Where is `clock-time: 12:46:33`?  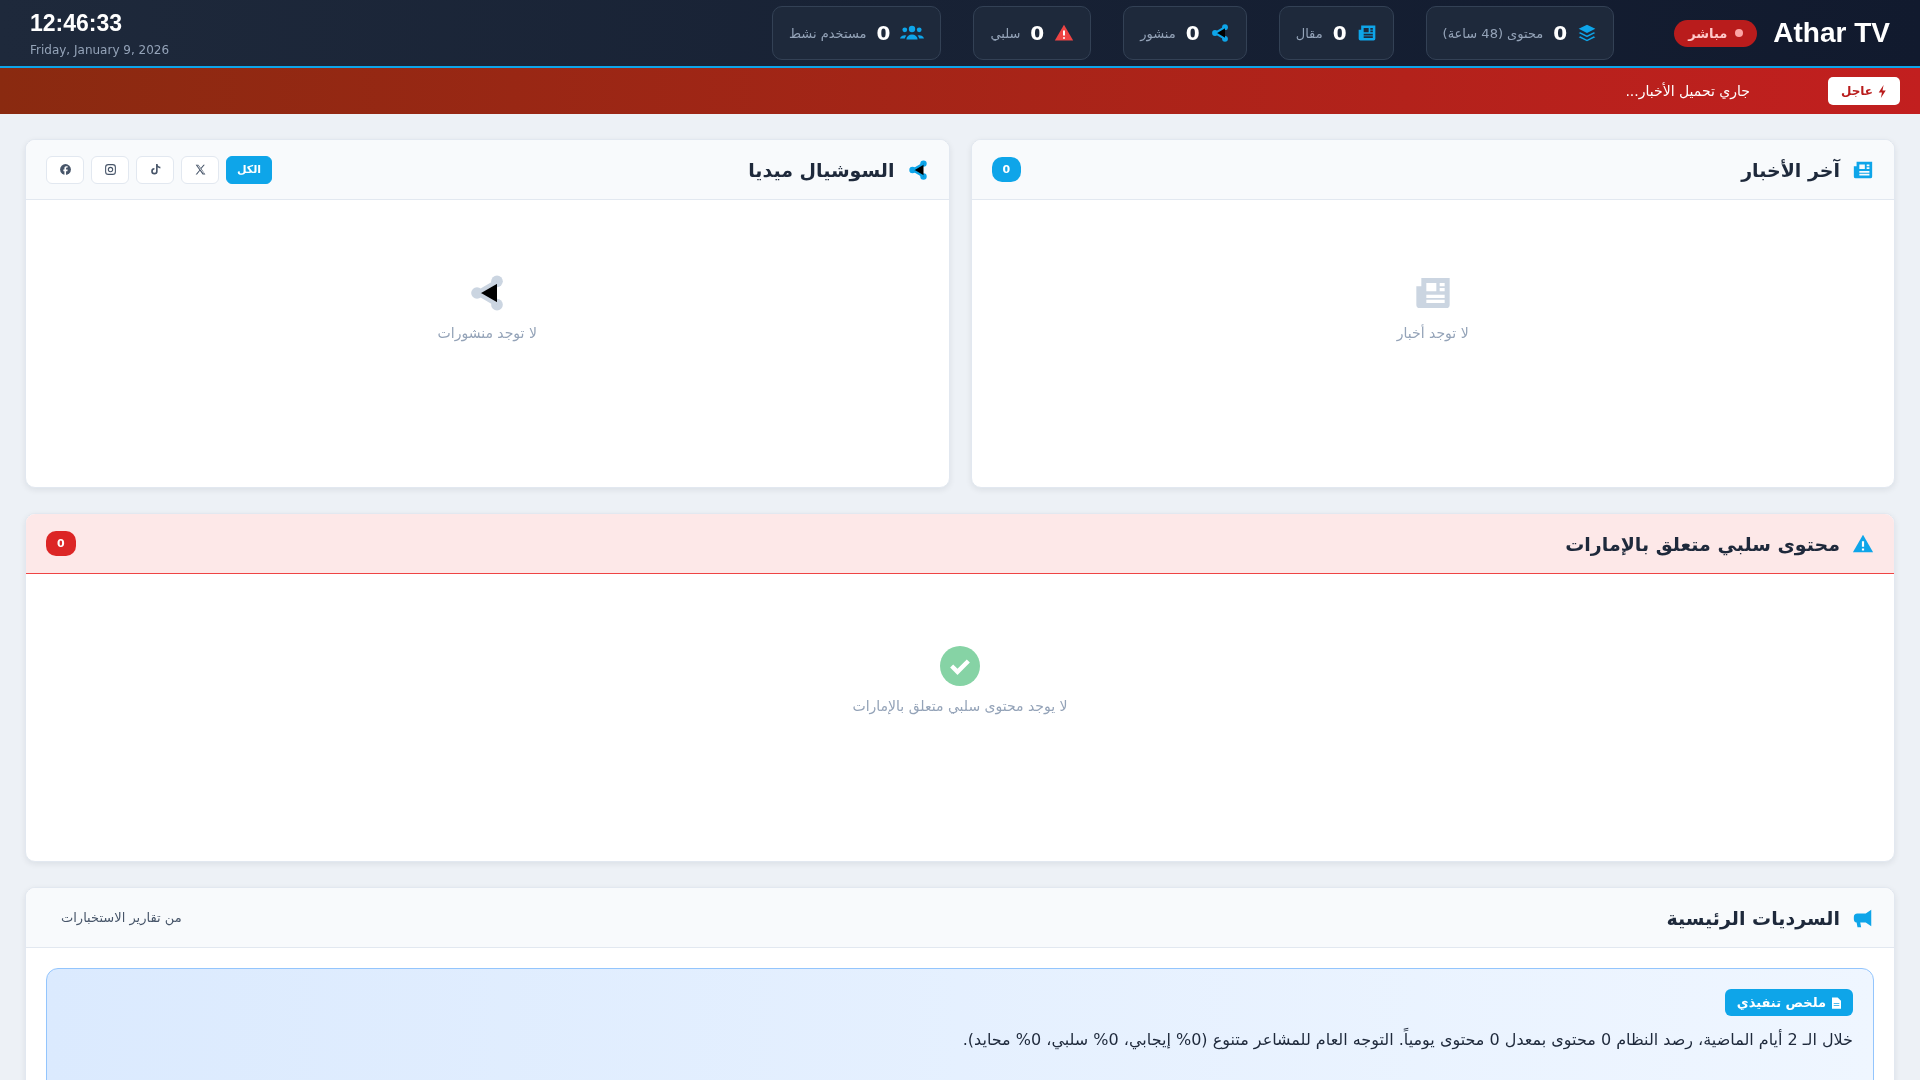
clock-time: 12:46:33 is located at coordinates (76, 23).